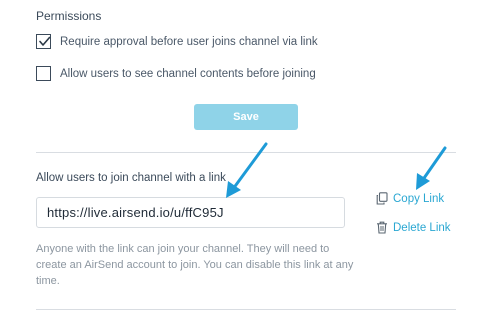 The width and height of the screenshot is (492, 311). Describe the element at coordinates (419, 198) in the screenshot. I see `copy-link-label: Copy Link` at that location.